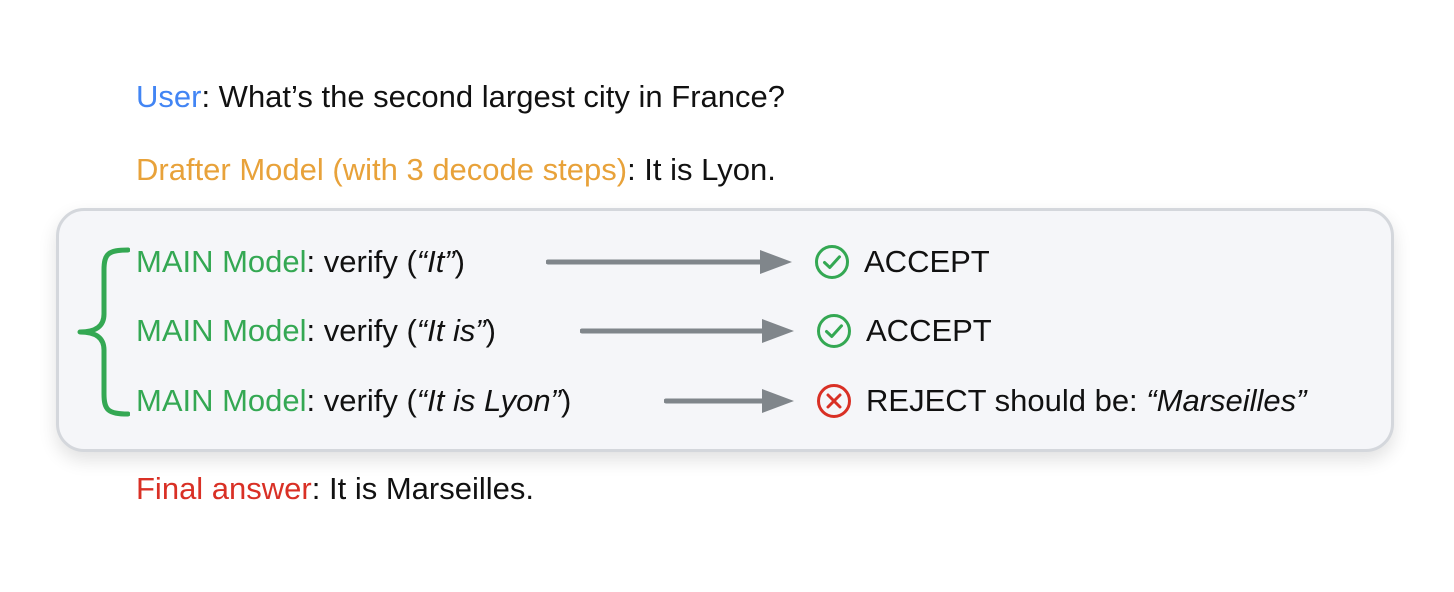 The width and height of the screenshot is (1454, 592). I want to click on reject-text: REJECT should be:, so click(1006, 400).